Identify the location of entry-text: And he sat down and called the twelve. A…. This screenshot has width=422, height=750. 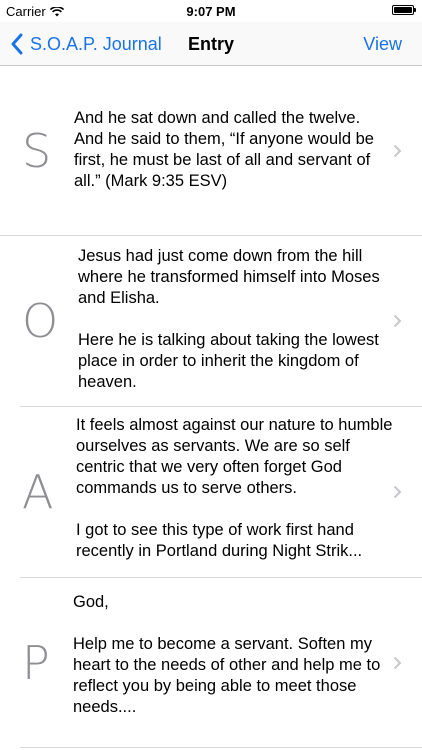
(226, 149).